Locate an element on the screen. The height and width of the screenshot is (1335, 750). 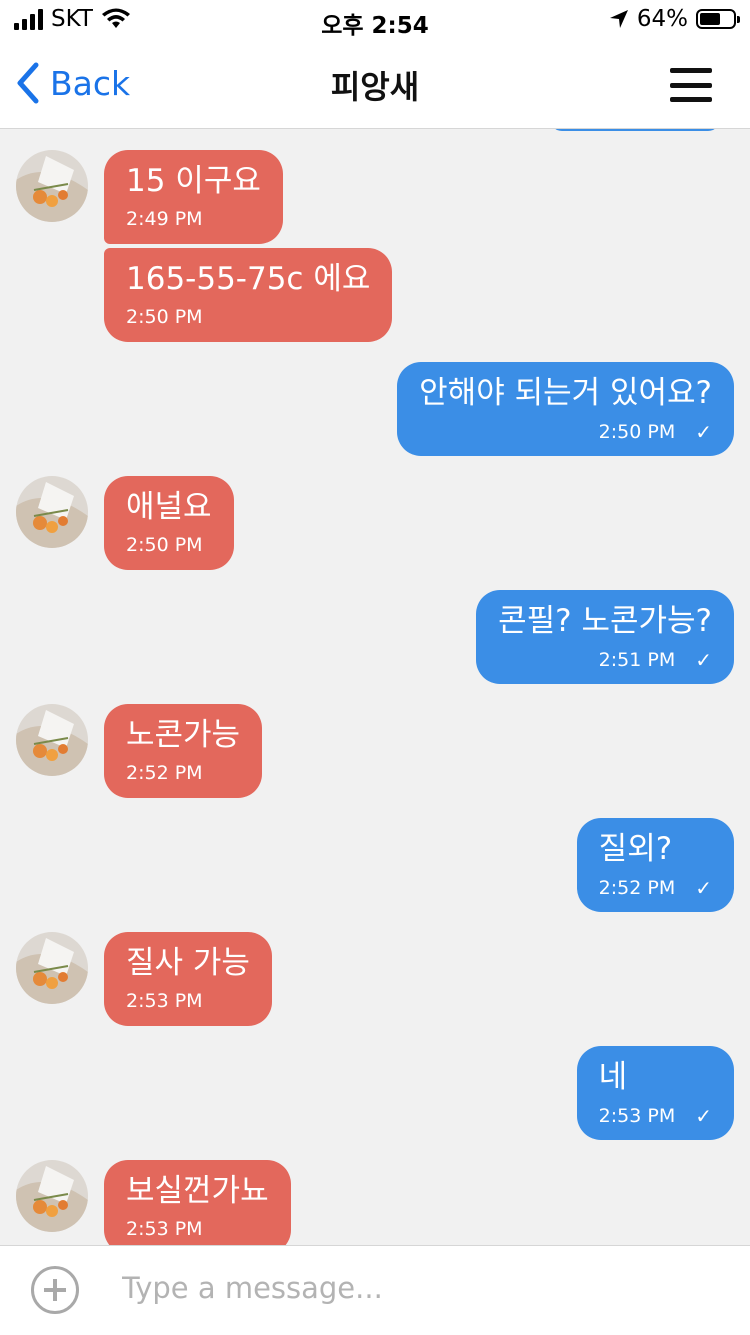
message-time: 2:51 PM is located at coordinates (637, 660).